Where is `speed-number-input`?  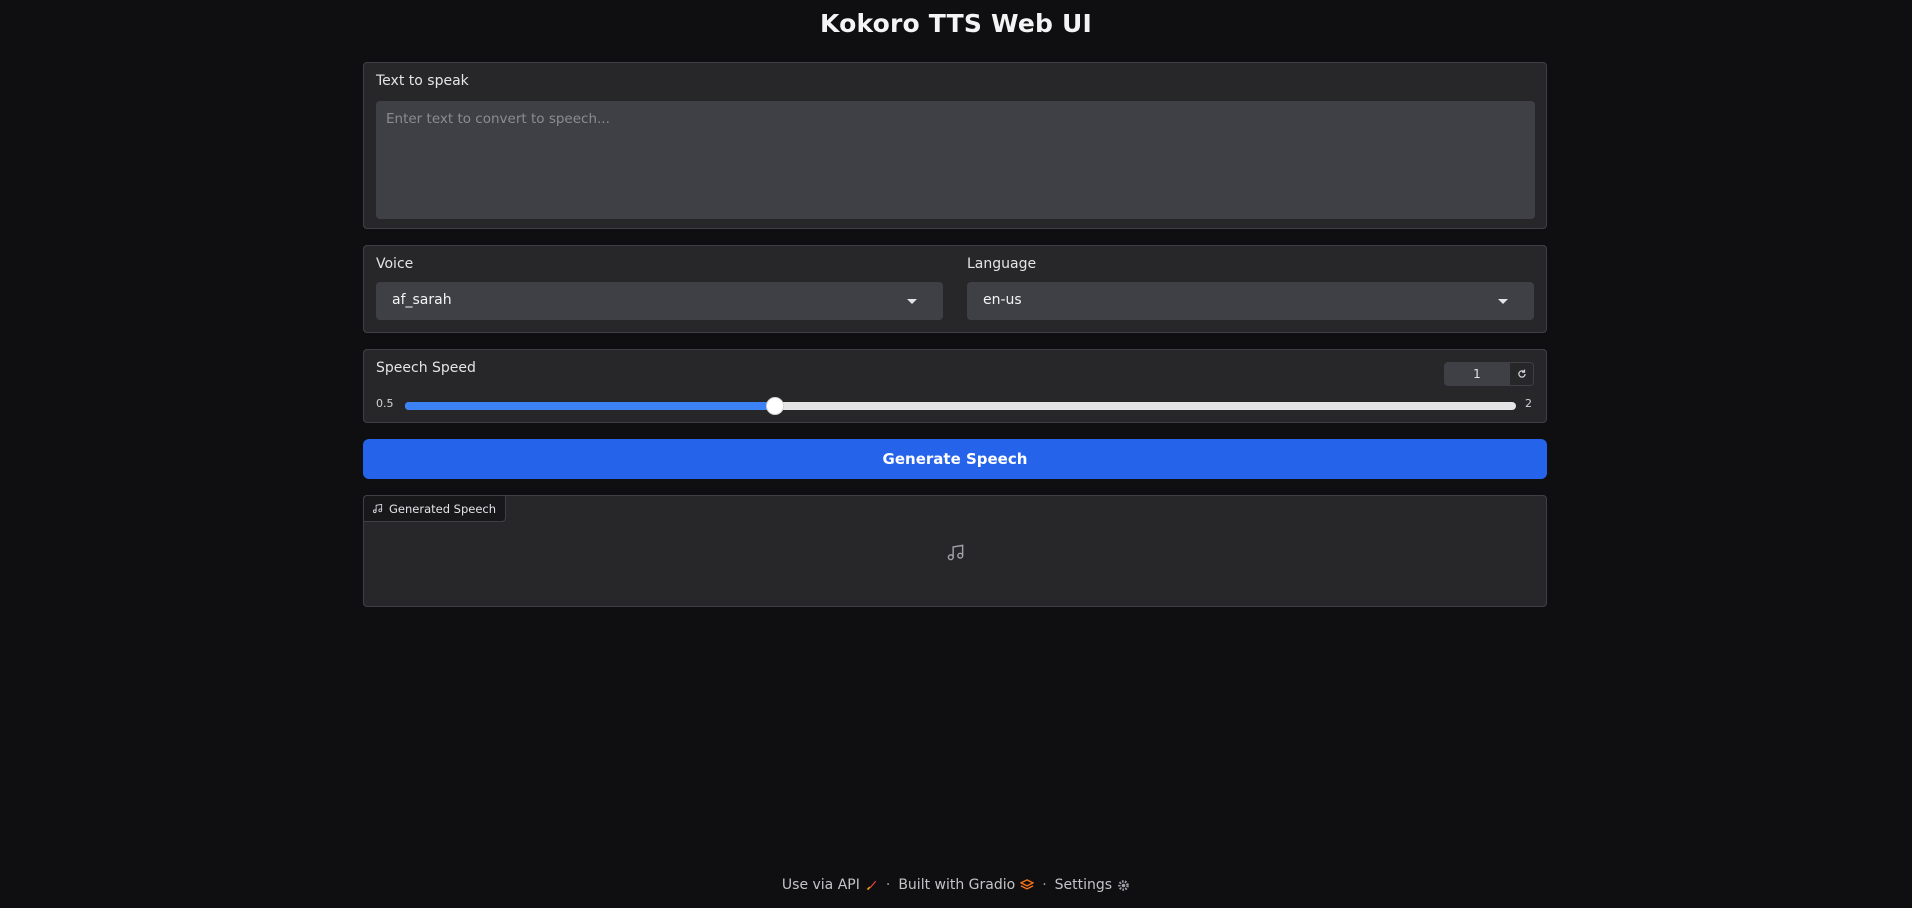
speed-number-input is located at coordinates (1477, 374).